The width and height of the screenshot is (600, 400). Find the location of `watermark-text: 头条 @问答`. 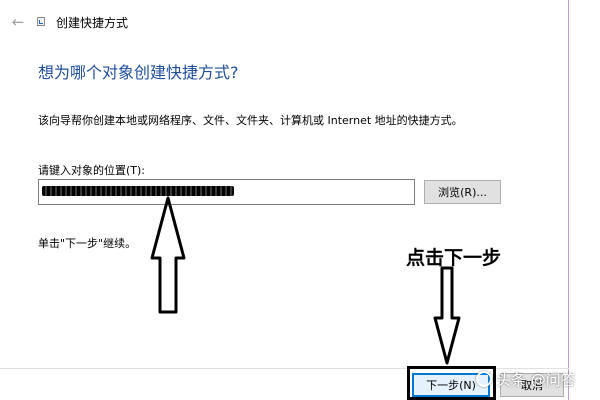

watermark-text: 头条 @问答 is located at coordinates (536, 379).